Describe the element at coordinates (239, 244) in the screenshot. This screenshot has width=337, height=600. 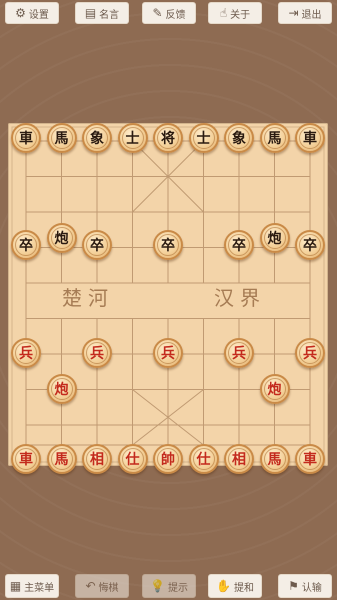
I see `piece-b-soldier-4: 卒` at that location.